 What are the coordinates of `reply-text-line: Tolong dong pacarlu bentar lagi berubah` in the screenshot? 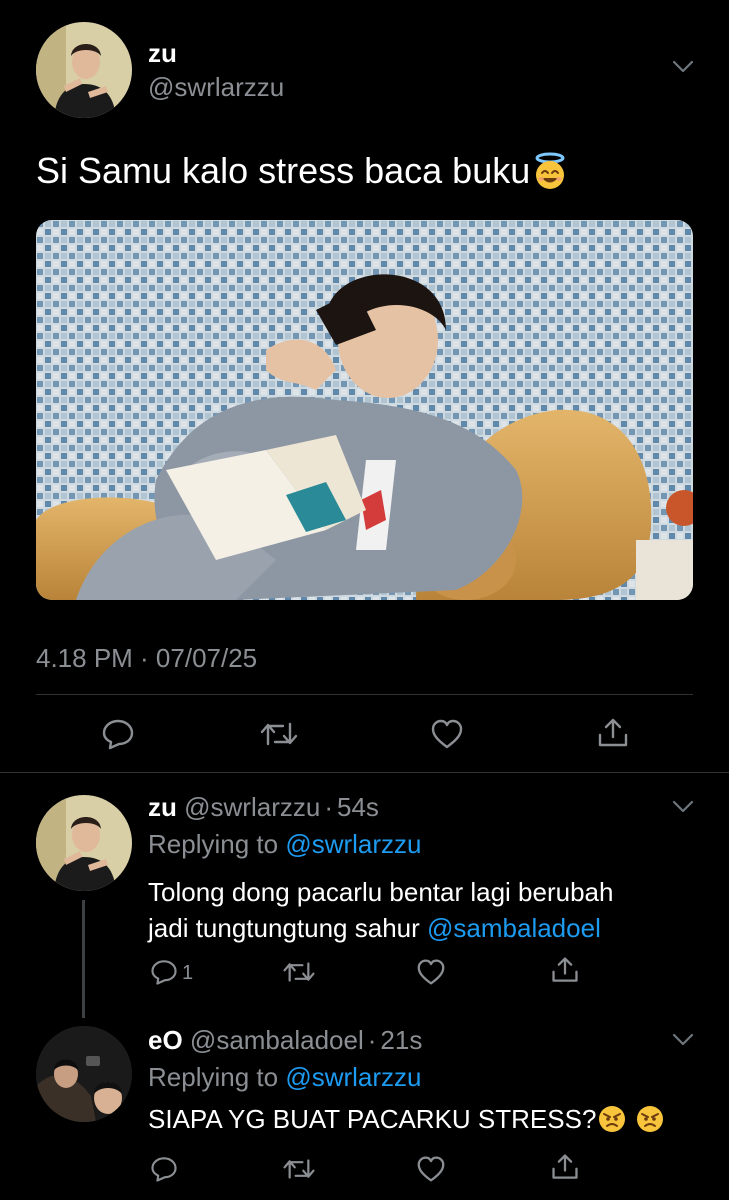 It's located at (381, 892).